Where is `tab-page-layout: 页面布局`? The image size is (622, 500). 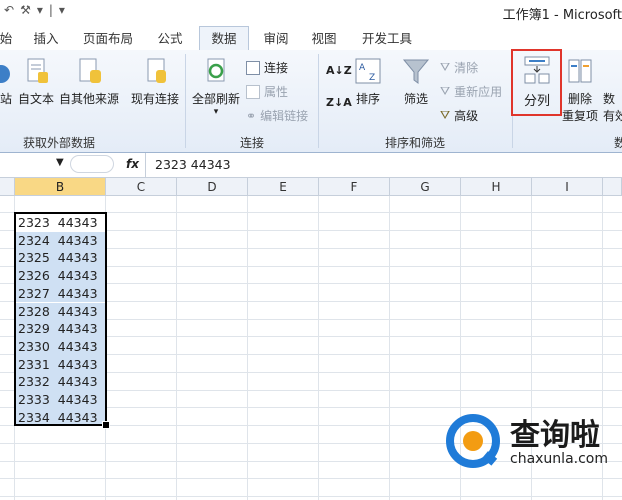 tab-page-layout: 页面布局 is located at coordinates (108, 39).